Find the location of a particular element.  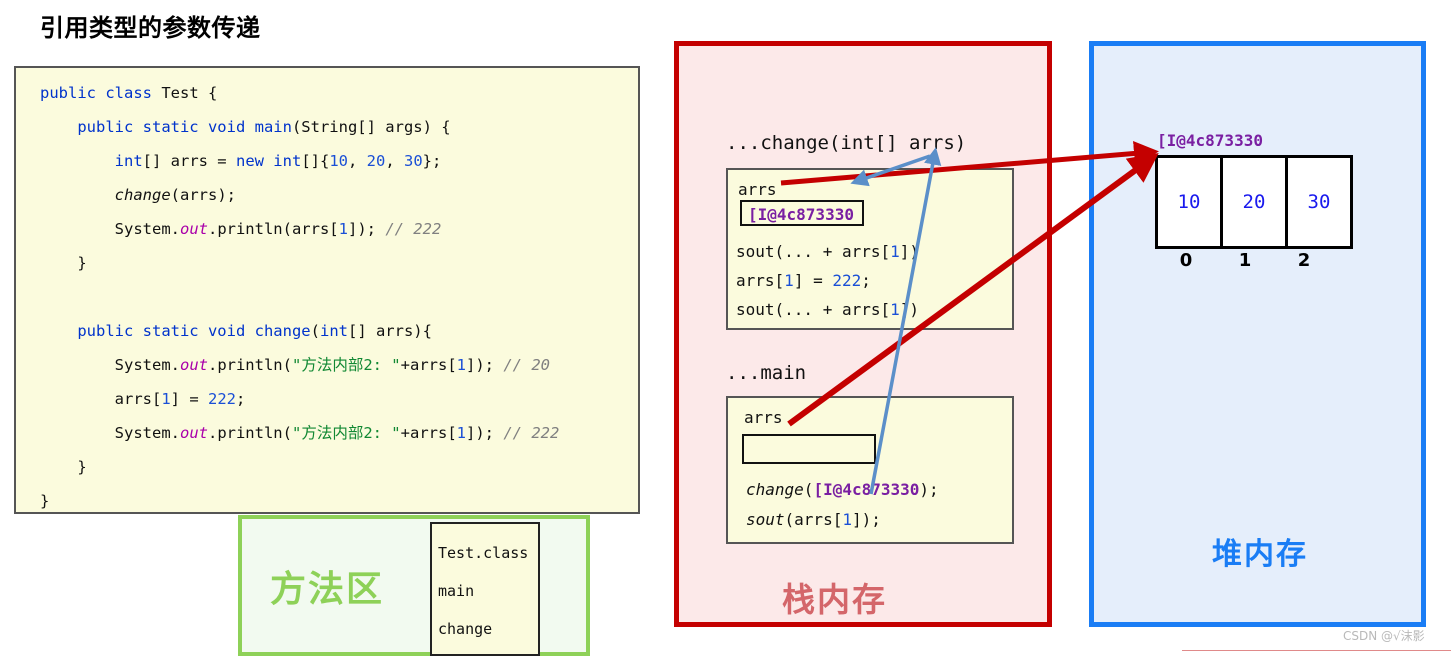

main-frame-var-name: arrs is located at coordinates (763, 417).